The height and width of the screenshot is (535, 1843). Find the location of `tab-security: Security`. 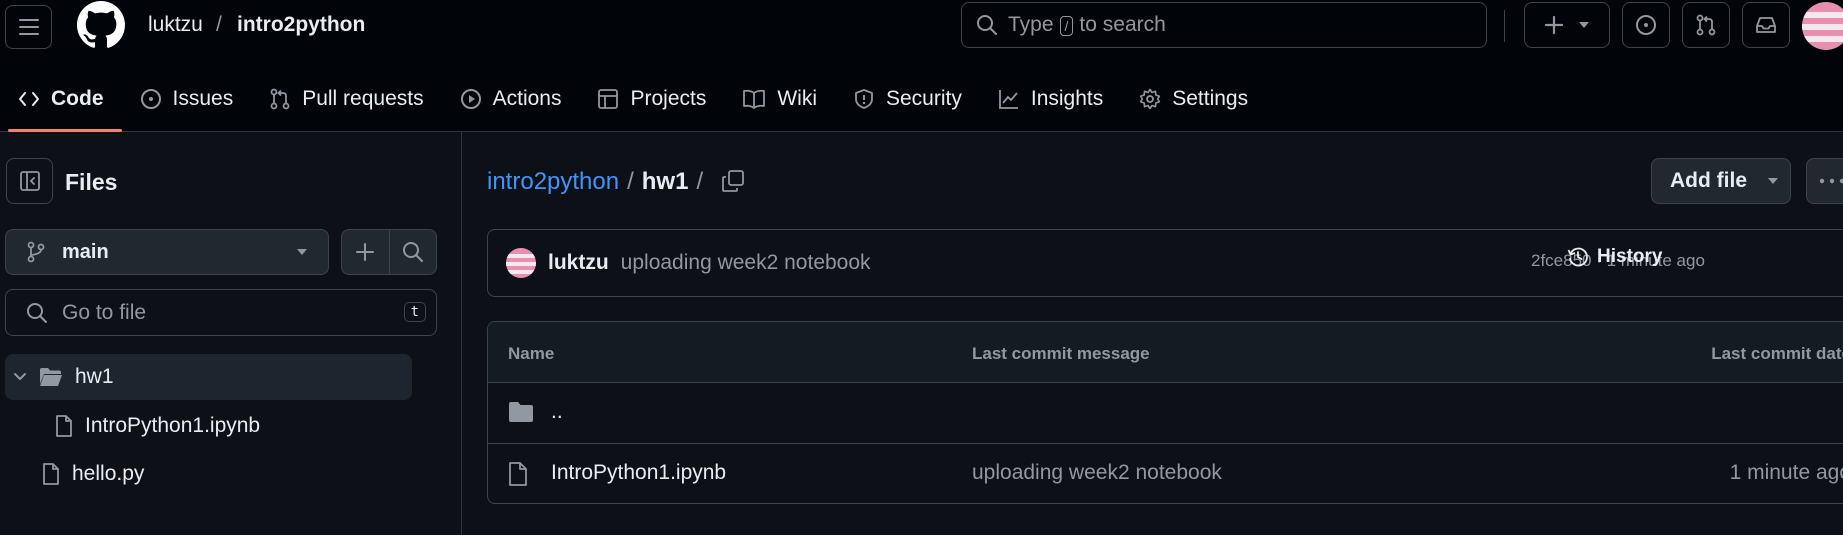

tab-security: Security is located at coordinates (907, 99).